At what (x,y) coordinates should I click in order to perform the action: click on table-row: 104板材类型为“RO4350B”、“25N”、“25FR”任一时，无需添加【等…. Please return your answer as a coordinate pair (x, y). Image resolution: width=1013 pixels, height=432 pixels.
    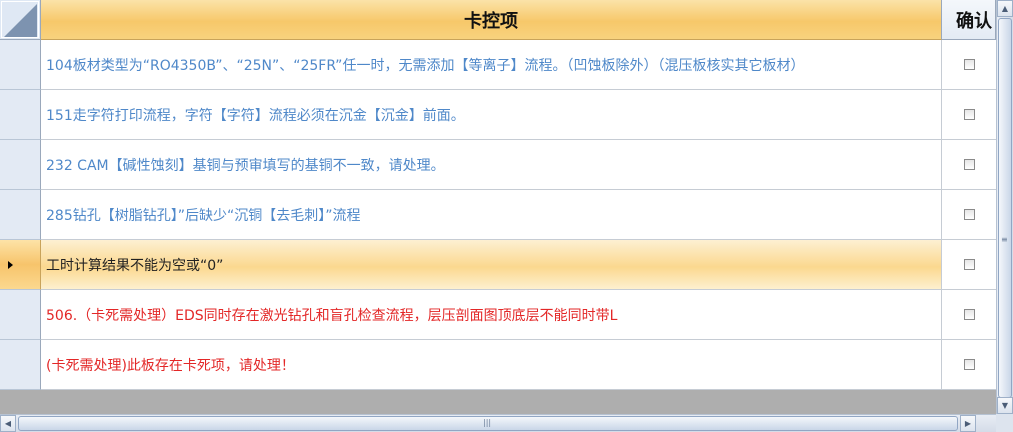
    Looking at the image, I should click on (498, 65).